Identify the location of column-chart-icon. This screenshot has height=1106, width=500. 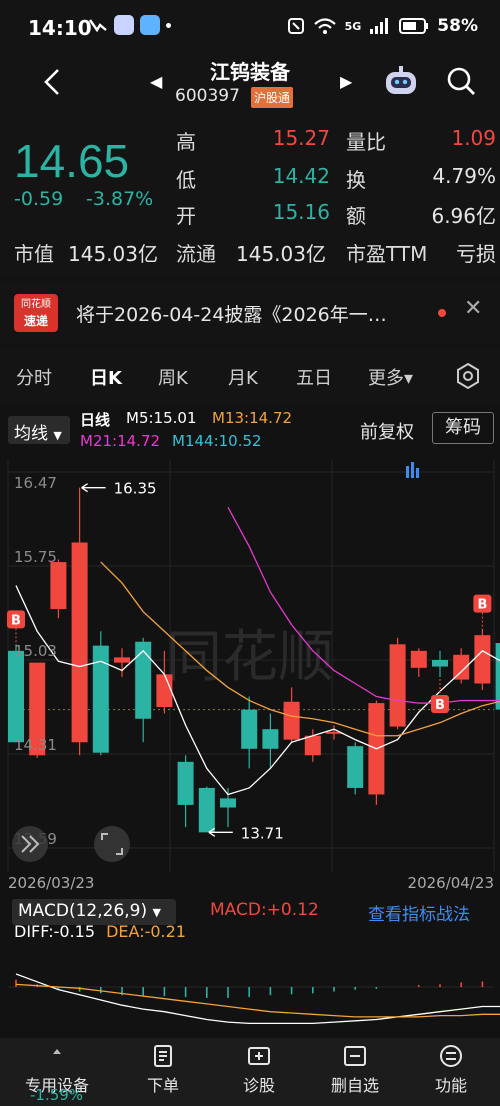
(412, 470).